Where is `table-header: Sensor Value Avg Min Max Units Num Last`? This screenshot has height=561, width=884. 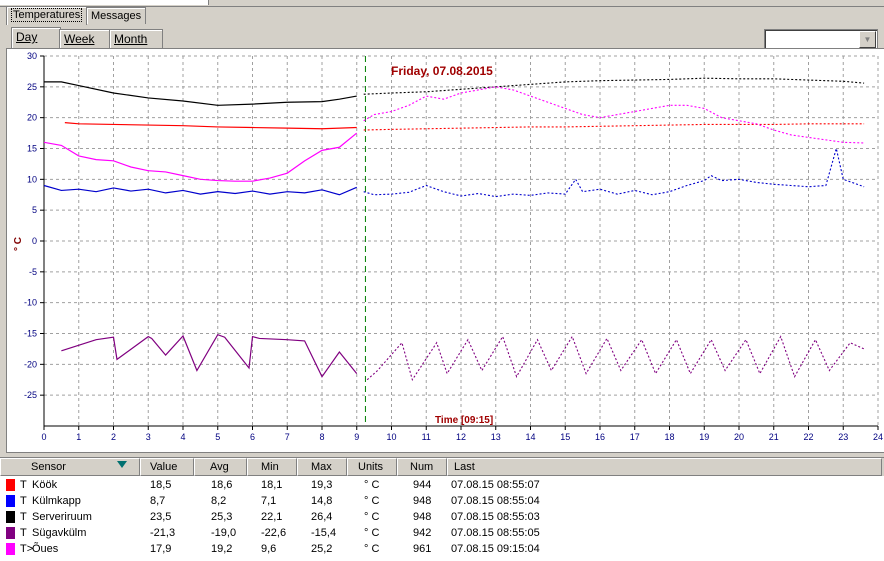 table-header: Sensor Value Avg Min Max Units Num Last is located at coordinates (442, 467).